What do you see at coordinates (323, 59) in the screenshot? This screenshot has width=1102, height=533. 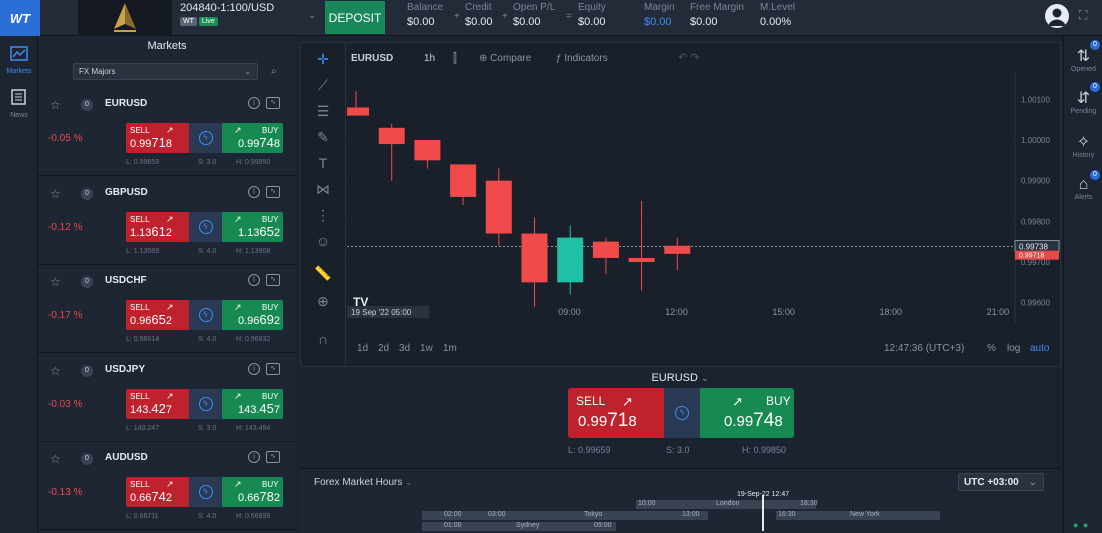 I see `crosshair-icon: ✛` at bounding box center [323, 59].